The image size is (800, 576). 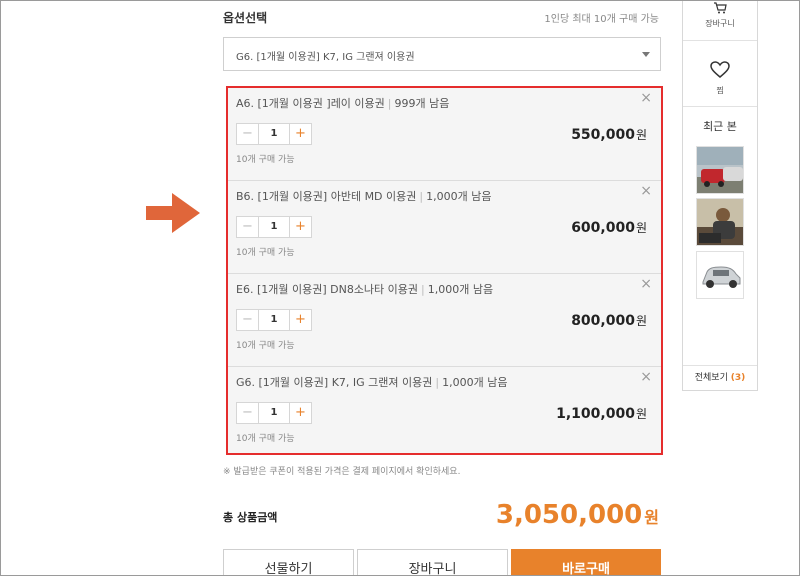 What do you see at coordinates (327, 289) in the screenshot?
I see `item-name: E6. [1개월 이용권] DN8소나타 이용권` at bounding box center [327, 289].